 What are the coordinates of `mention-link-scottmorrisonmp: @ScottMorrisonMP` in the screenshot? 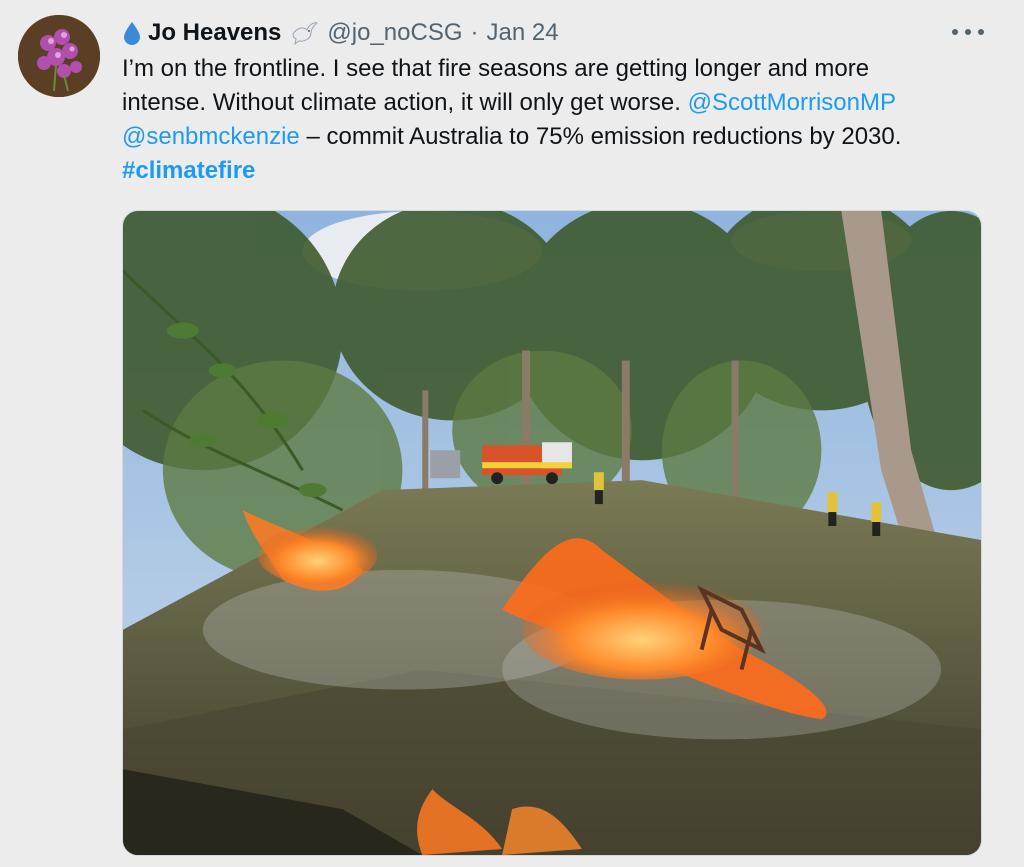 It's located at (792, 102).